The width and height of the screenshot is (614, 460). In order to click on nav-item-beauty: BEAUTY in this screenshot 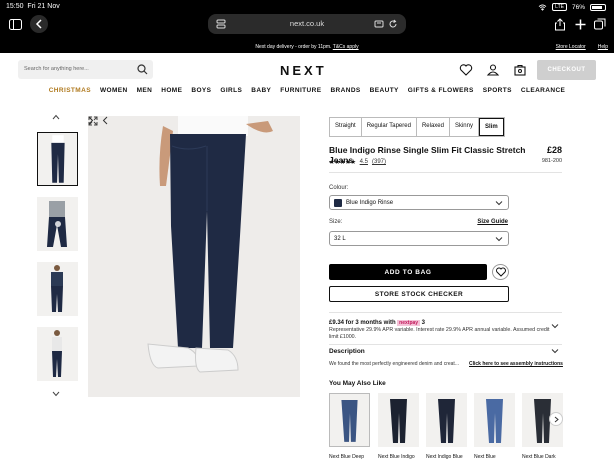, I will do `click(384, 92)`.